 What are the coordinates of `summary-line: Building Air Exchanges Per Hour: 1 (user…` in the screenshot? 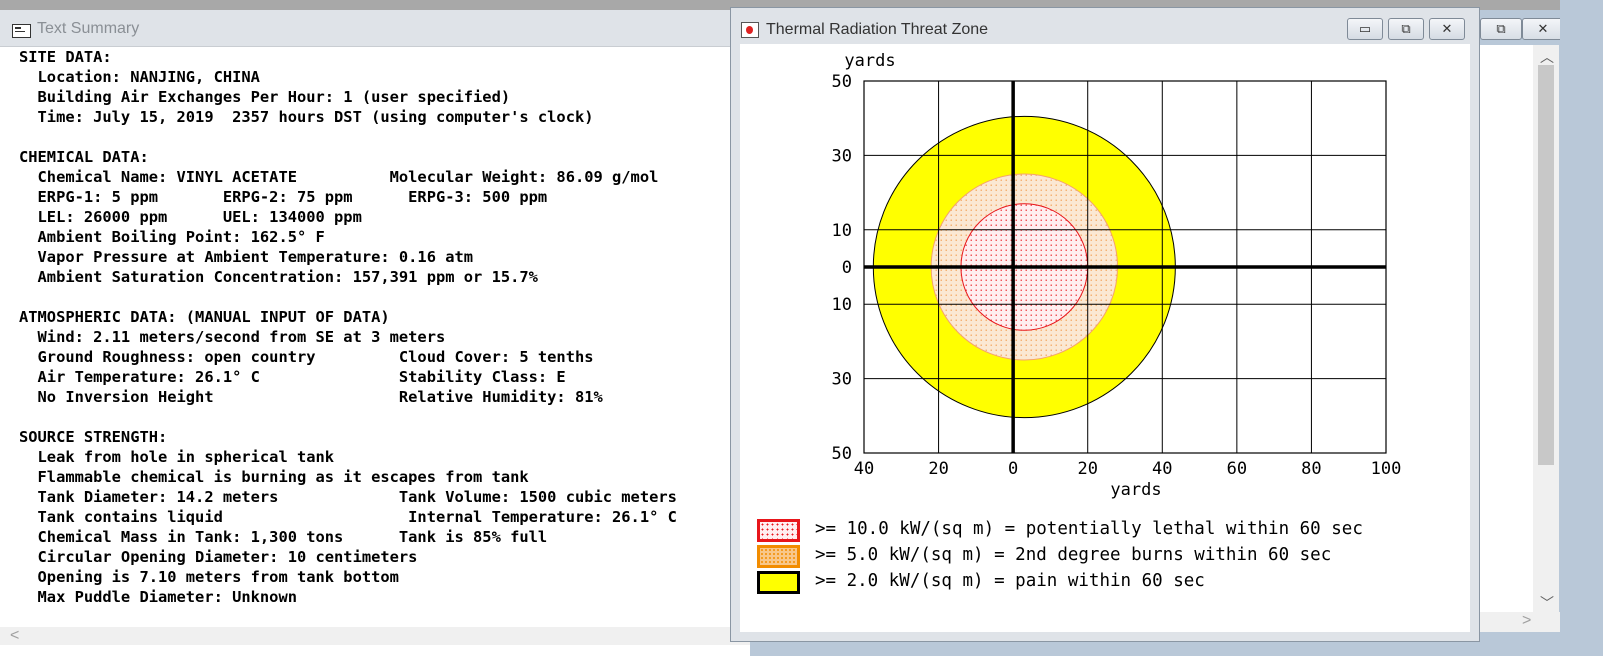 It's located at (265, 97).